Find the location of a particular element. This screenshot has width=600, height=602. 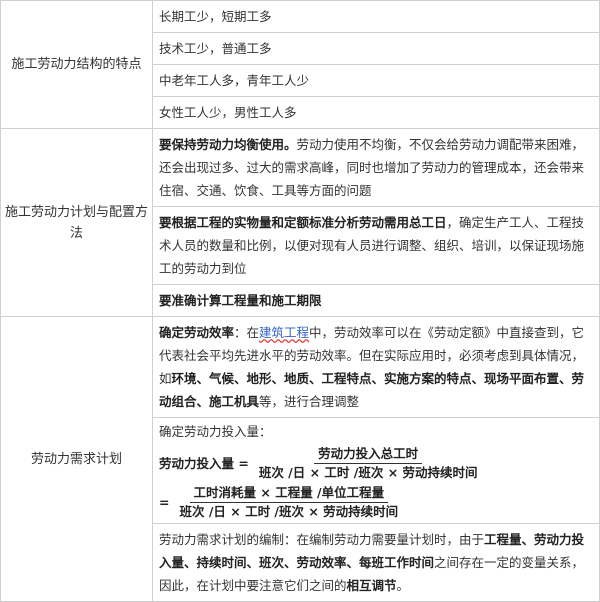

prep-text-a: 劳动力需求计划的编制：在编制劳动力需要量计划时，由于 is located at coordinates (322, 539).